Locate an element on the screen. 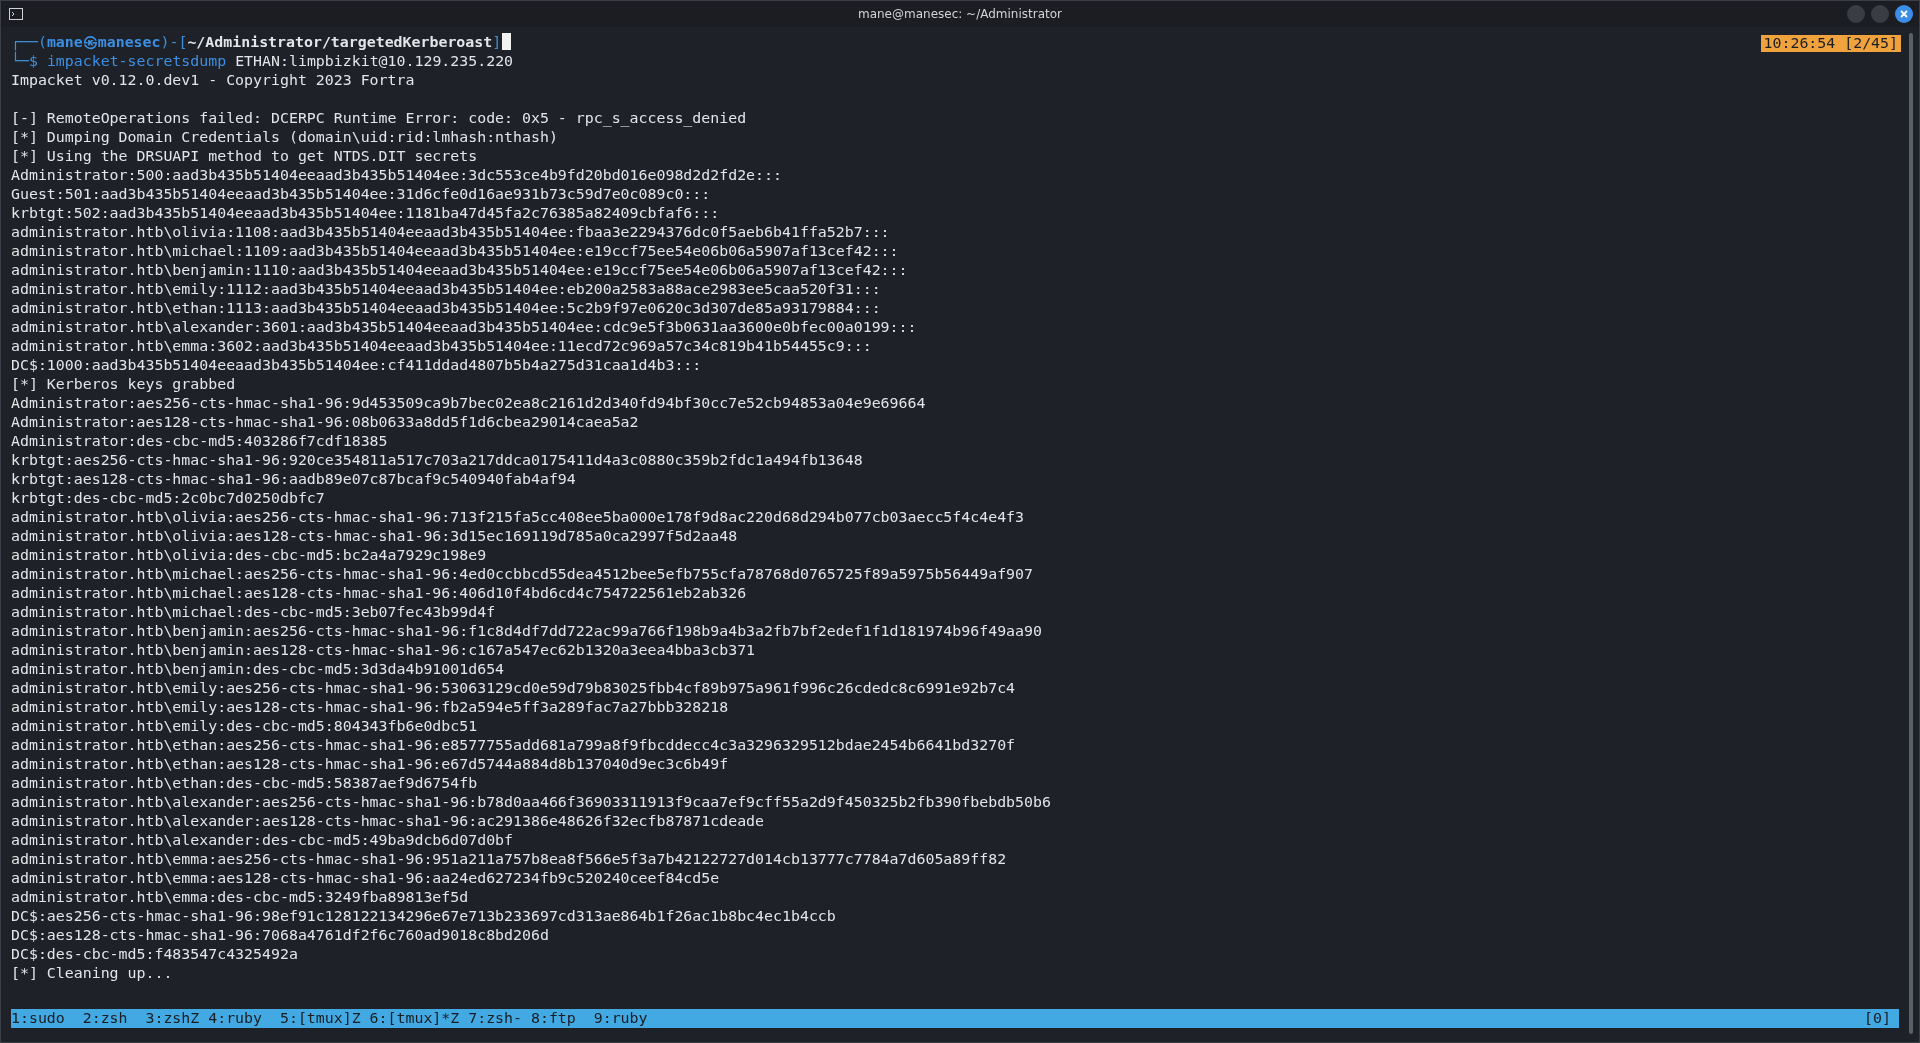  output-line: Administrator:aes256-cts-hmac-sha1-96:9d453509ca9b7bec02ea8c2161d2d340fd94bf30cc7e52cb94853a04e9e69664 is located at coordinates (468, 403).